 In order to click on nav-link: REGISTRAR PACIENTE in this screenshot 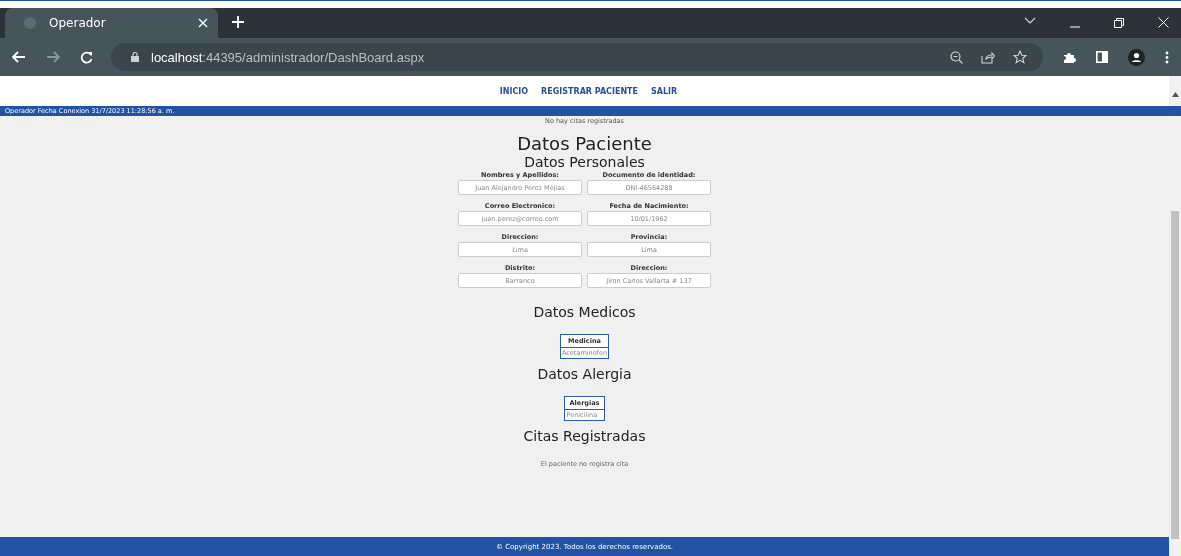, I will do `click(589, 91)`.